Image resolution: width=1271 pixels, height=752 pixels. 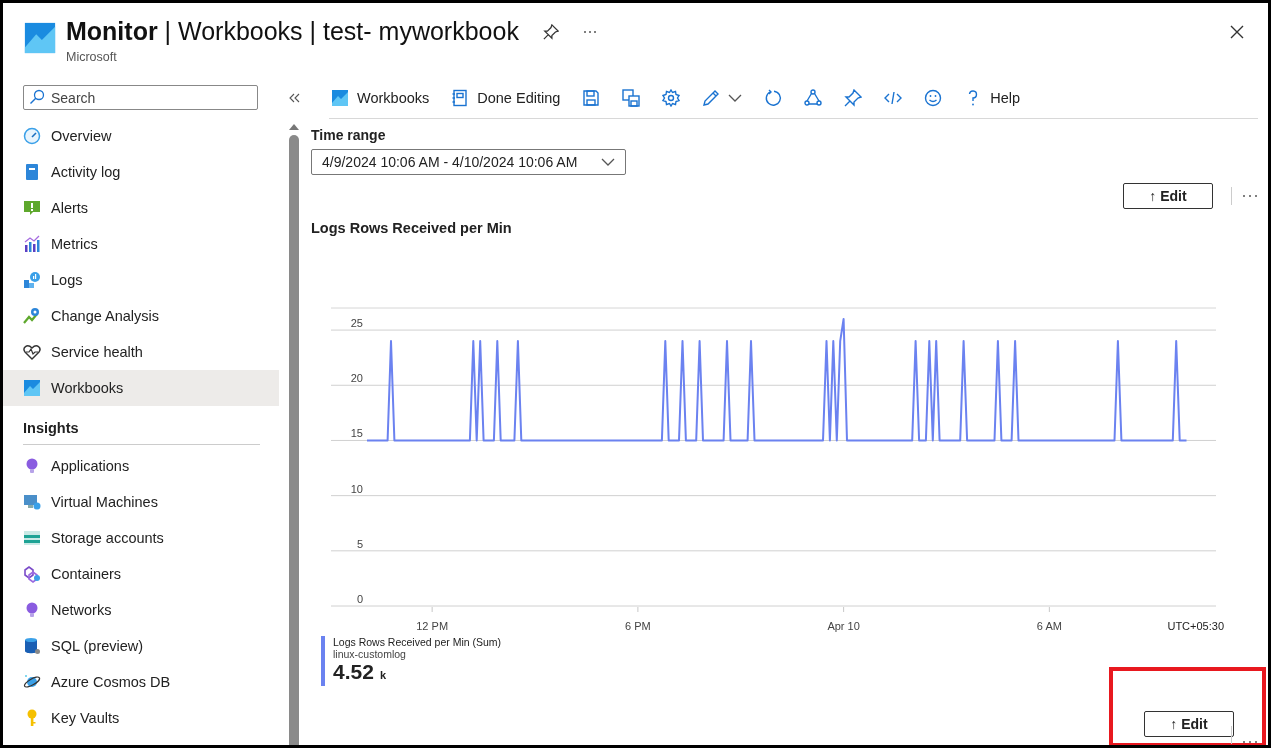 I want to click on nav-item: Networks, so click(x=141, y=610).